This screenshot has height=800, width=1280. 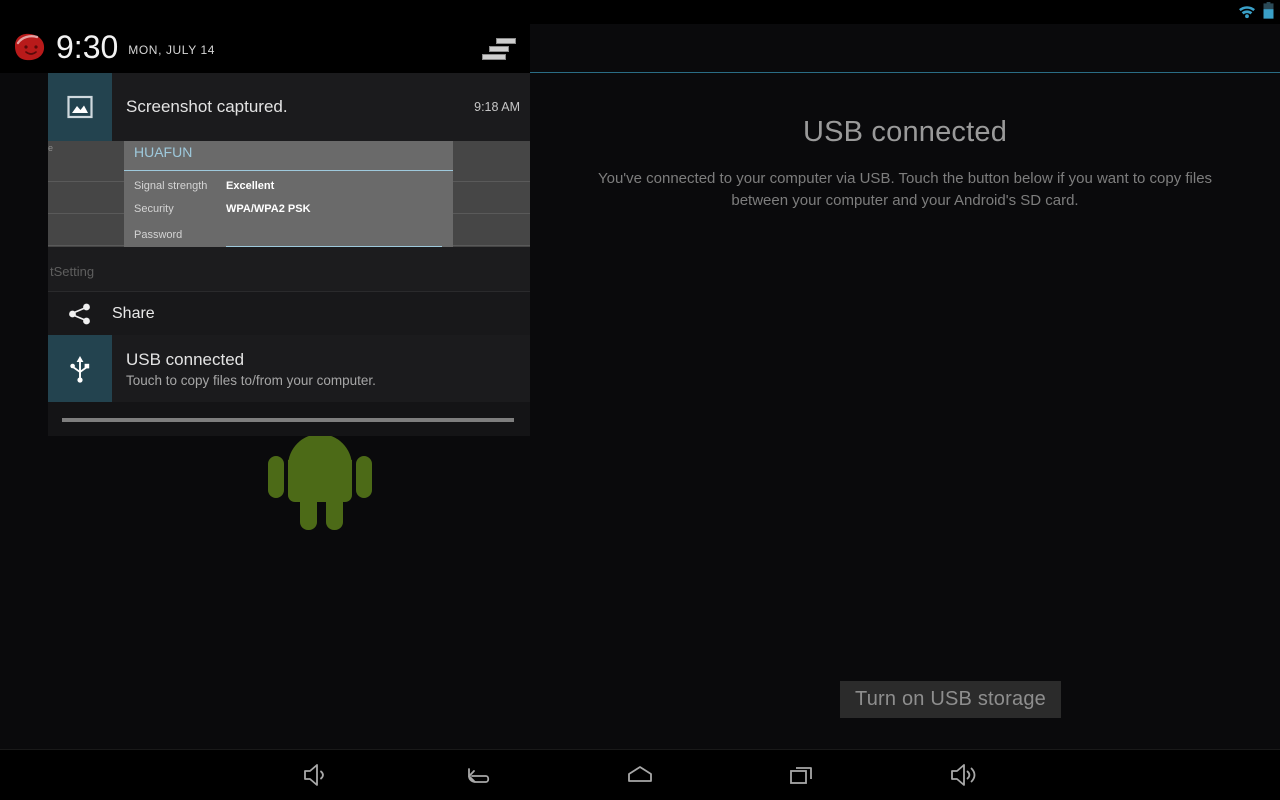 I want to click on preview-background-label-top: e, so click(x=51, y=148).